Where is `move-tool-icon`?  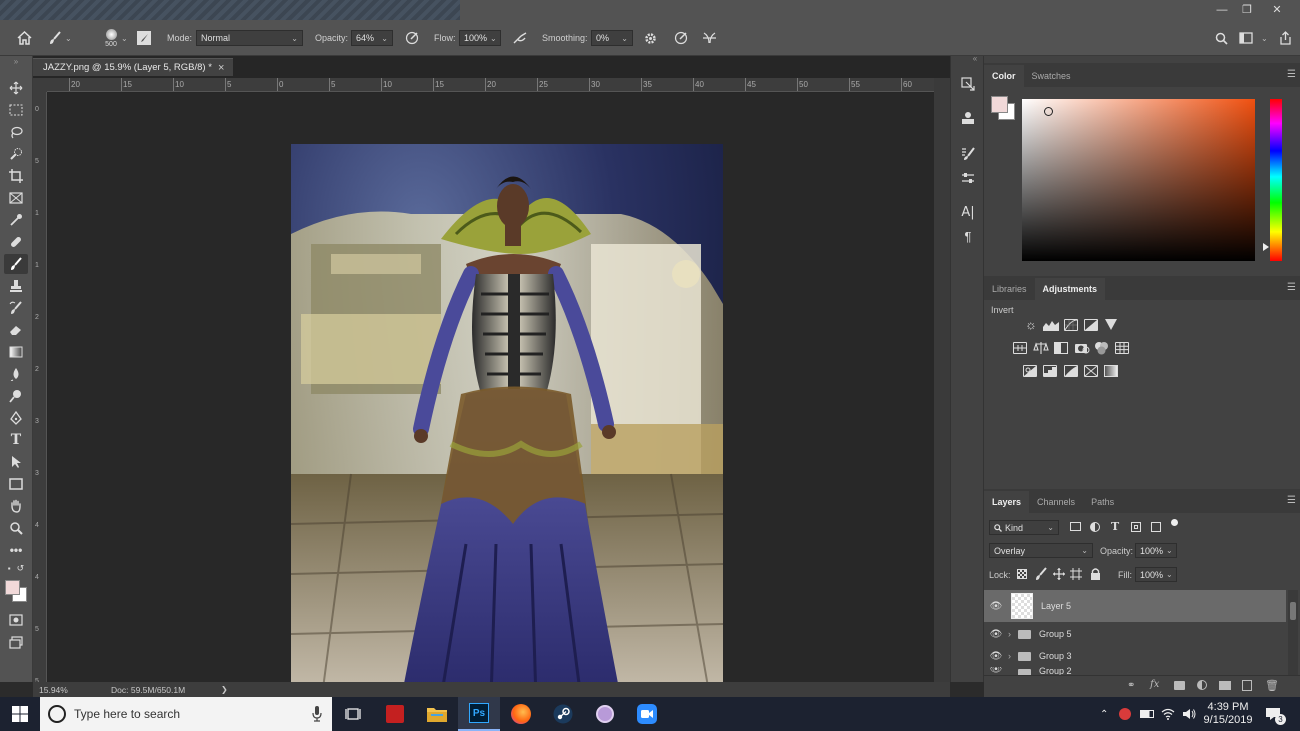 move-tool-icon is located at coordinates (16, 88).